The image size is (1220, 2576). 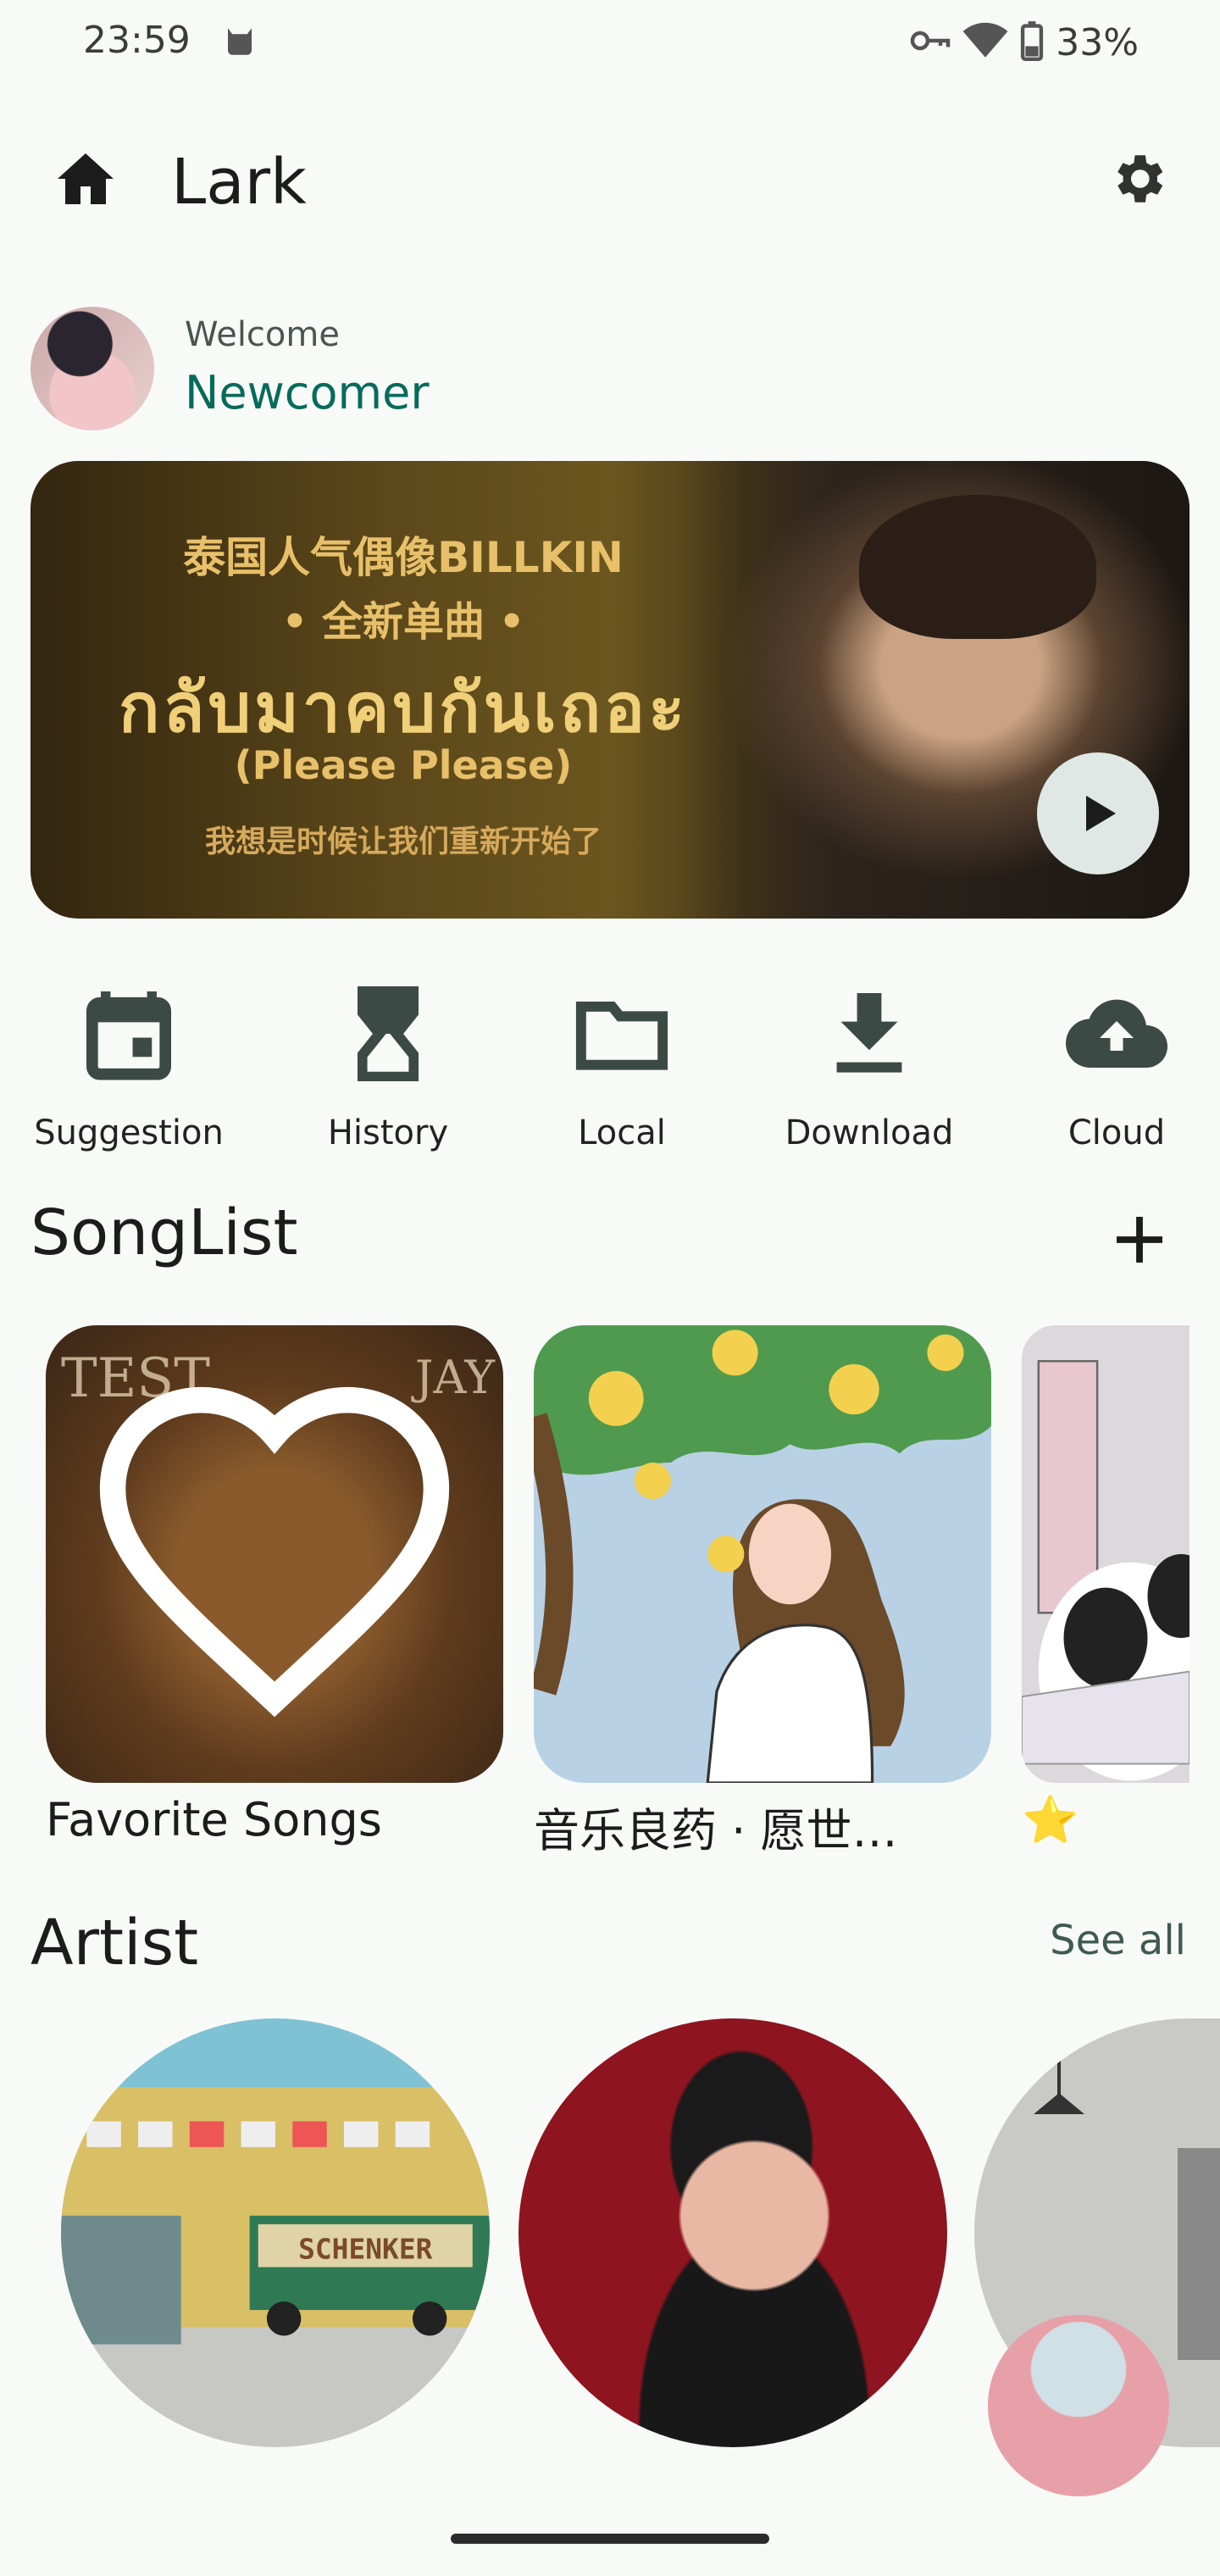 I want to click on illustration-girl-tree, so click(x=762, y=1554).